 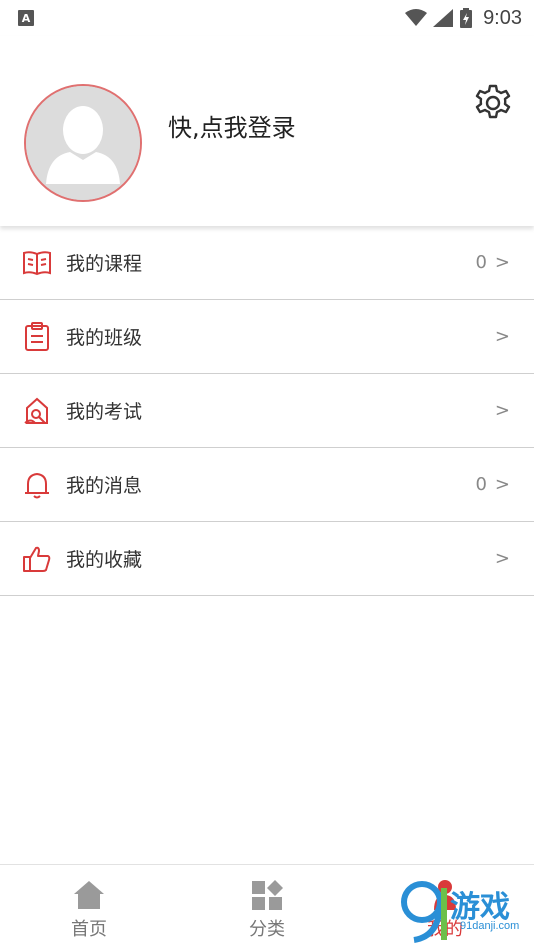 I want to click on default-avatar-icon, so click(x=83, y=143).